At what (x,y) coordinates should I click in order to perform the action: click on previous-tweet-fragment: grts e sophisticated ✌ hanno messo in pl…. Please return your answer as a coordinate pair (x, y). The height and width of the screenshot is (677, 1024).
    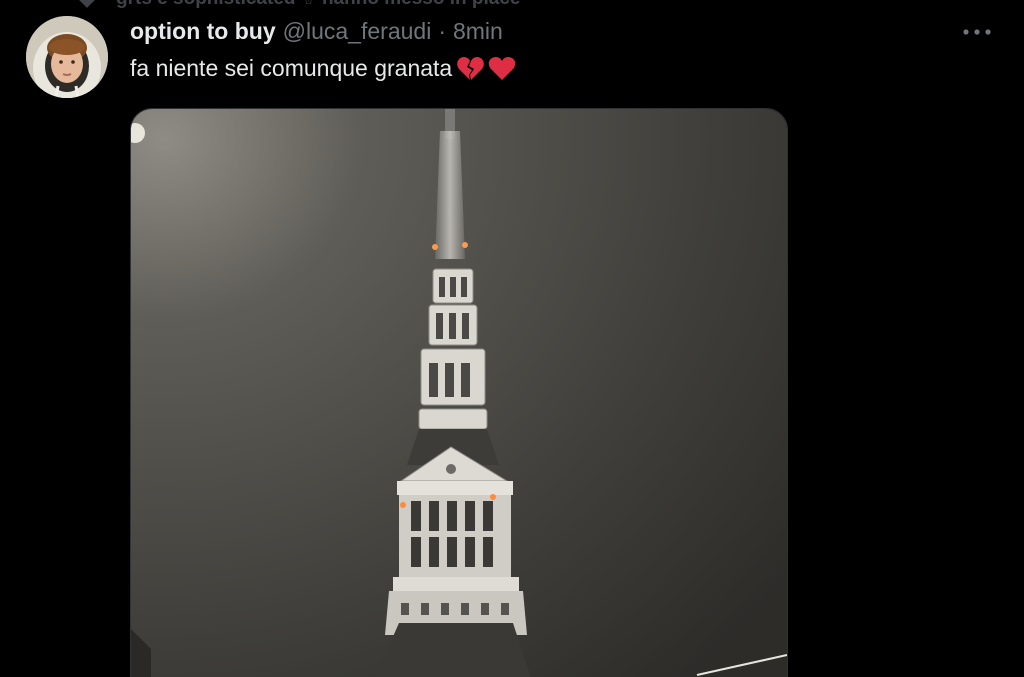
    Looking at the image, I should click on (298, 5).